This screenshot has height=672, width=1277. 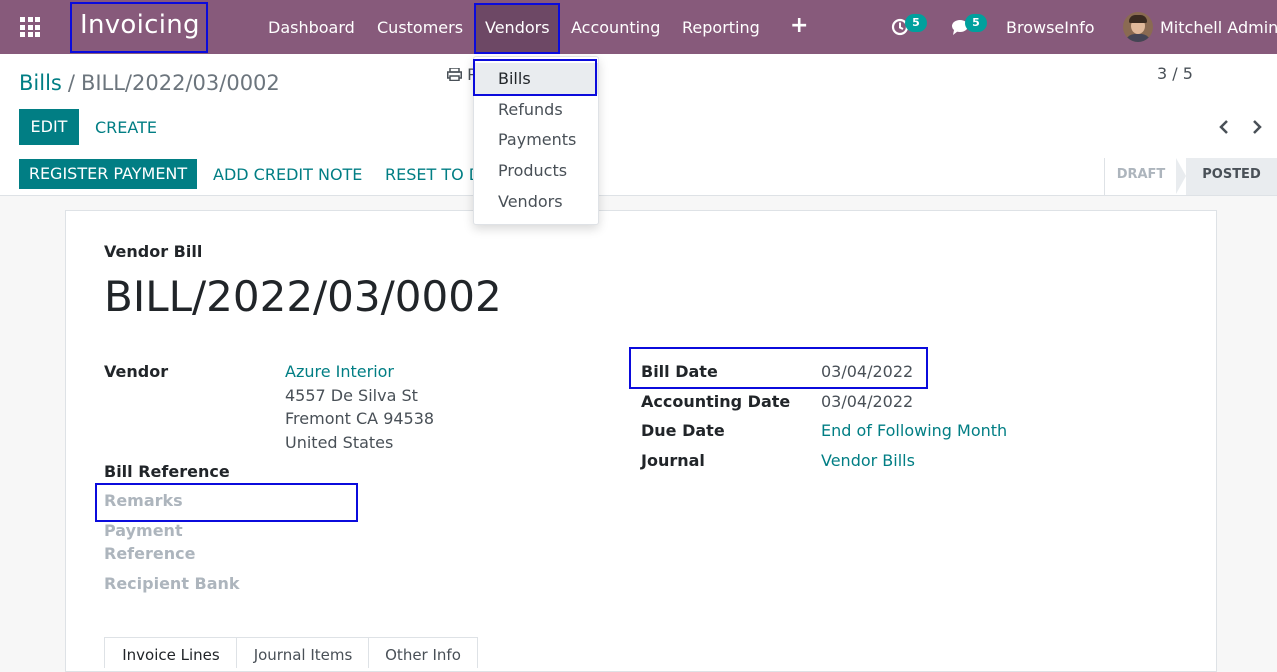 What do you see at coordinates (287, 174) in the screenshot?
I see `add-credit-note-button: ADD CREDIT NOTE` at bounding box center [287, 174].